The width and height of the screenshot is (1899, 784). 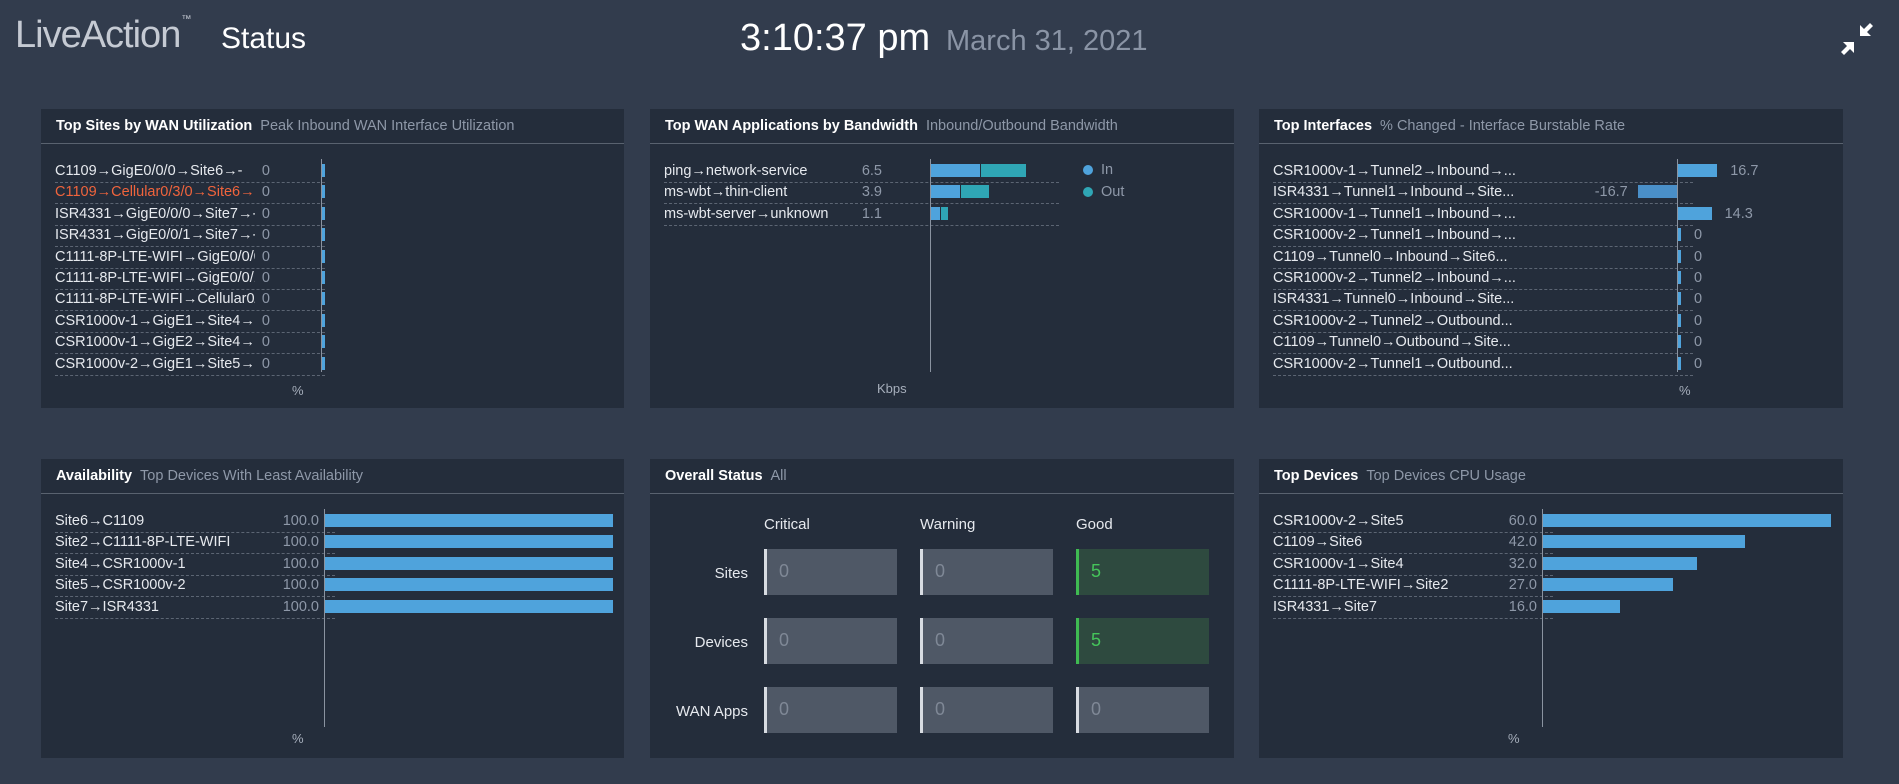 What do you see at coordinates (754, 214) in the screenshot?
I see `row-label: ms-wbt-server→unknown` at bounding box center [754, 214].